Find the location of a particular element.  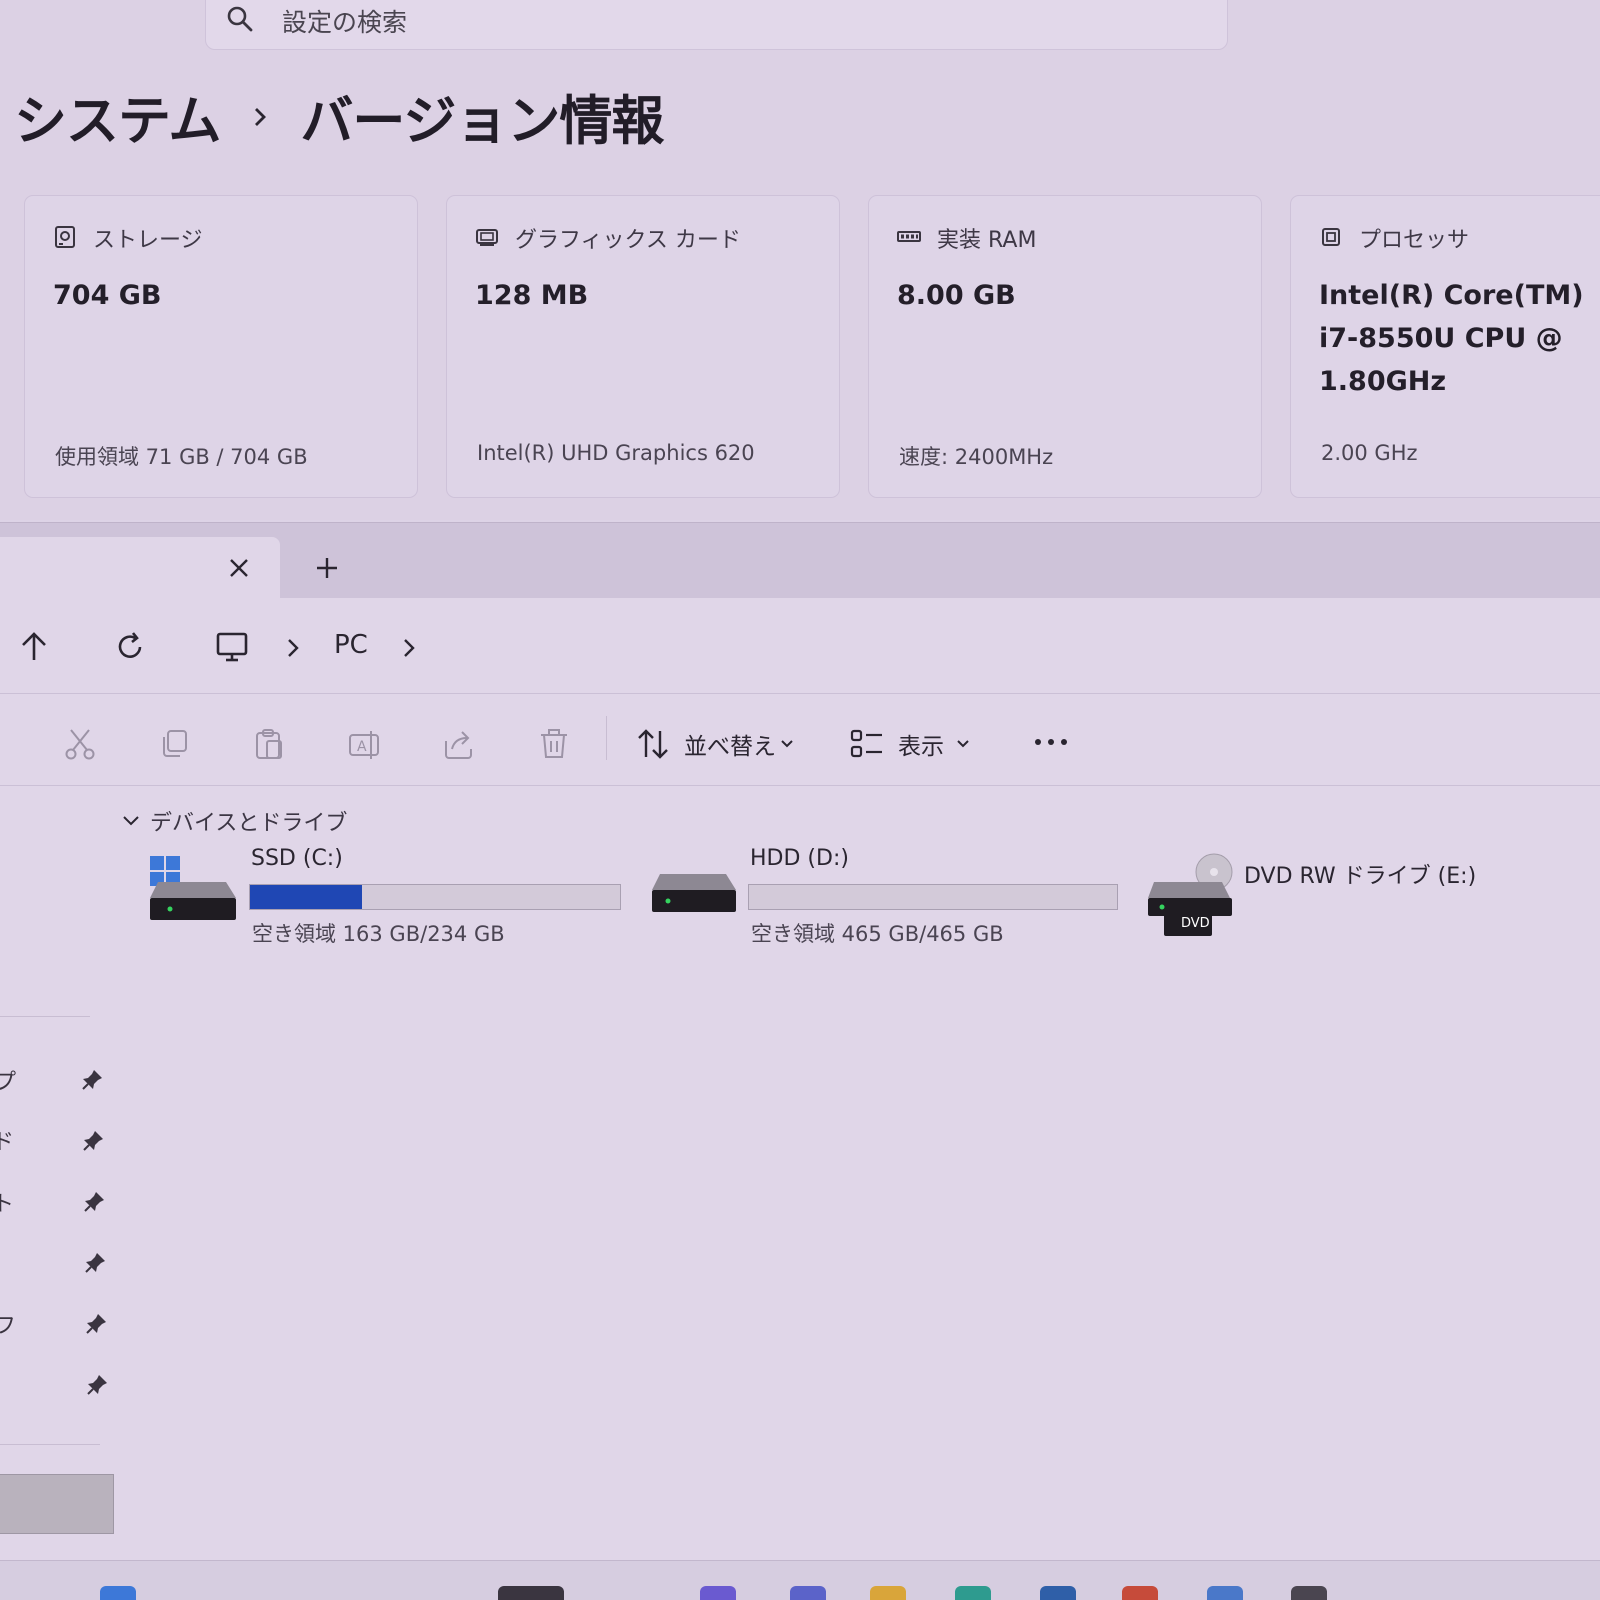

card-label: 実装 RAM is located at coordinates (987, 240).